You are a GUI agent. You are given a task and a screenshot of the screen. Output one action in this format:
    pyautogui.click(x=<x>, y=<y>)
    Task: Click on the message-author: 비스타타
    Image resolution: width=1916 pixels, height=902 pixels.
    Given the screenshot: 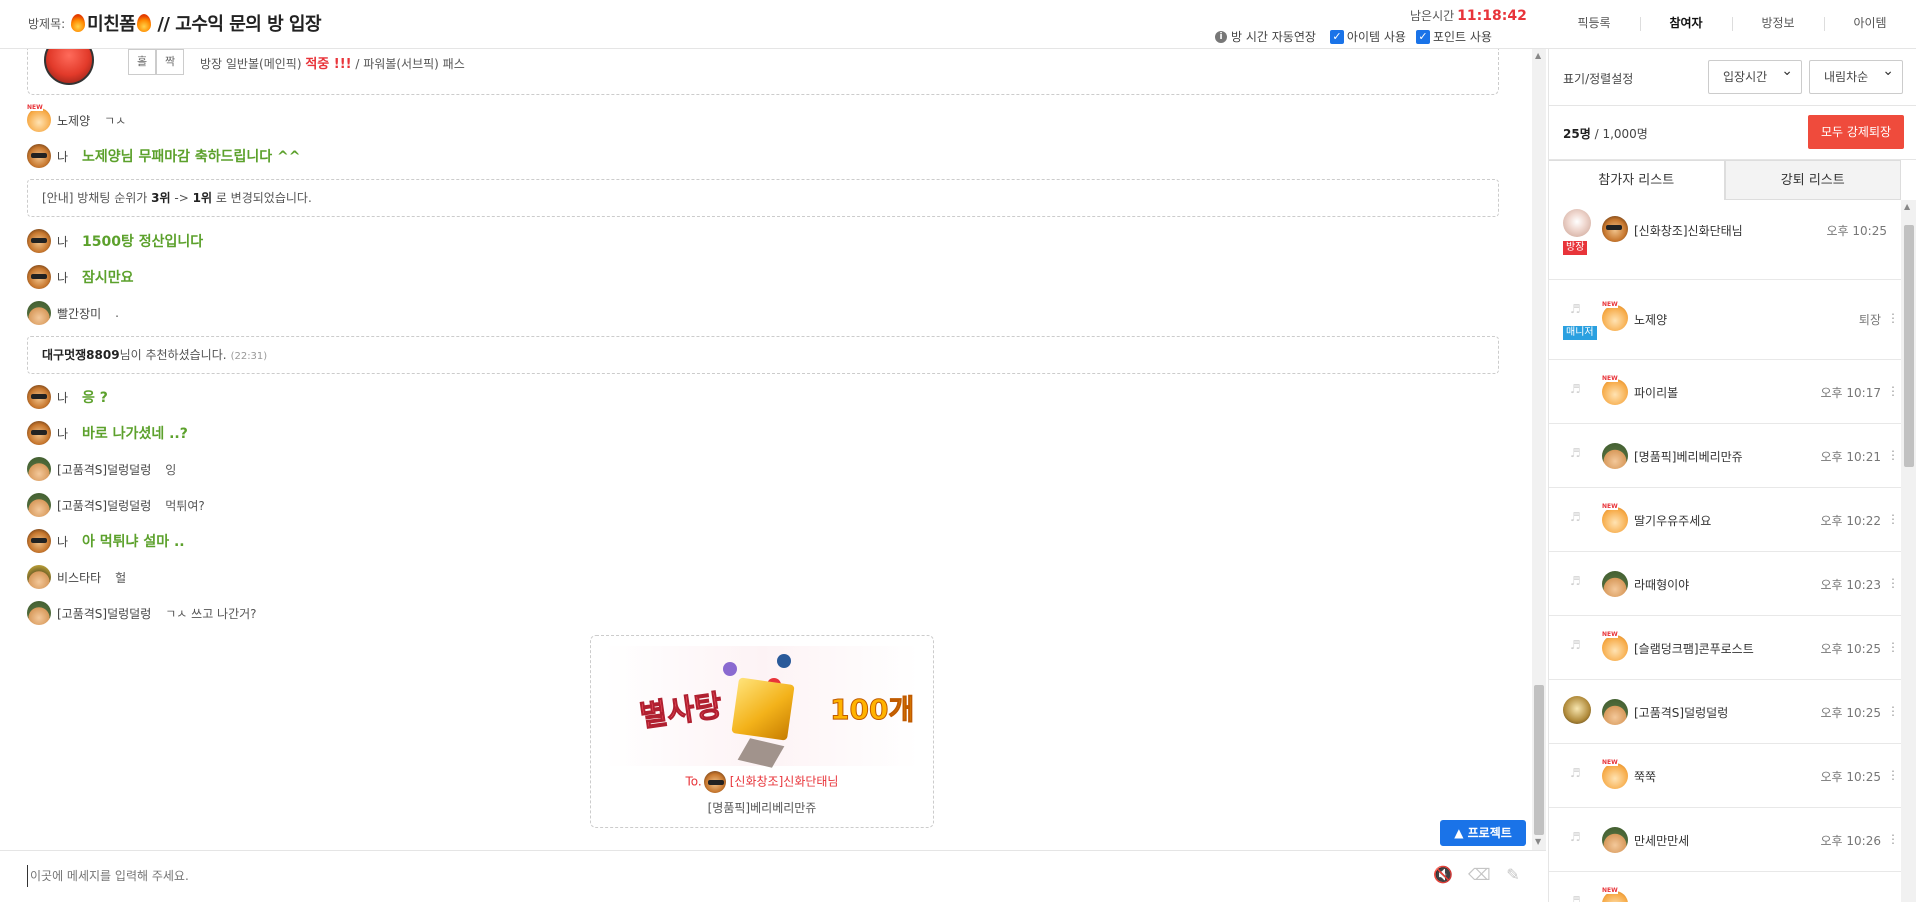 What is the action you would take?
    pyautogui.click(x=79, y=577)
    